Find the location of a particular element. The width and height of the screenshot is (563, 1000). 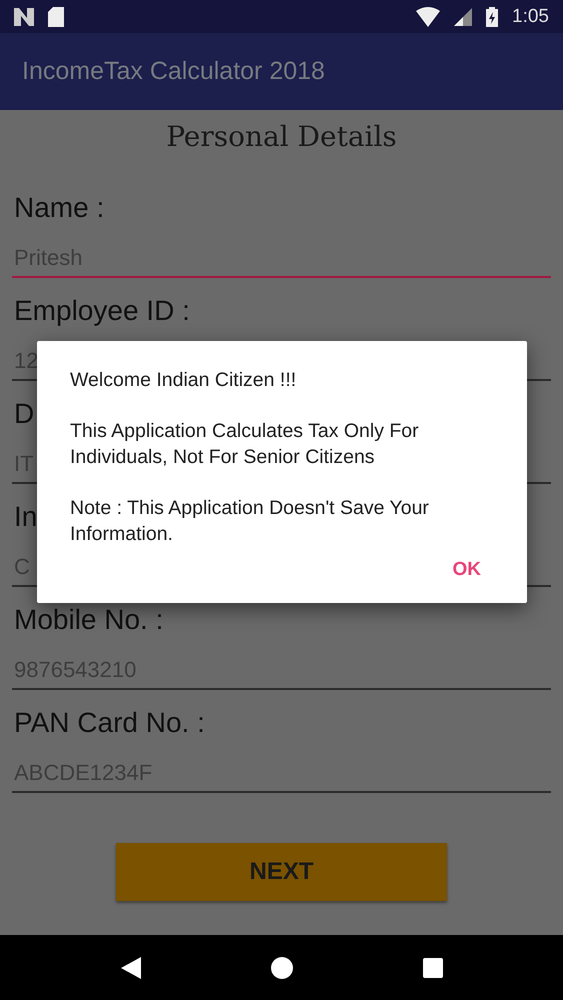

signal-icon is located at coordinates (463, 17).